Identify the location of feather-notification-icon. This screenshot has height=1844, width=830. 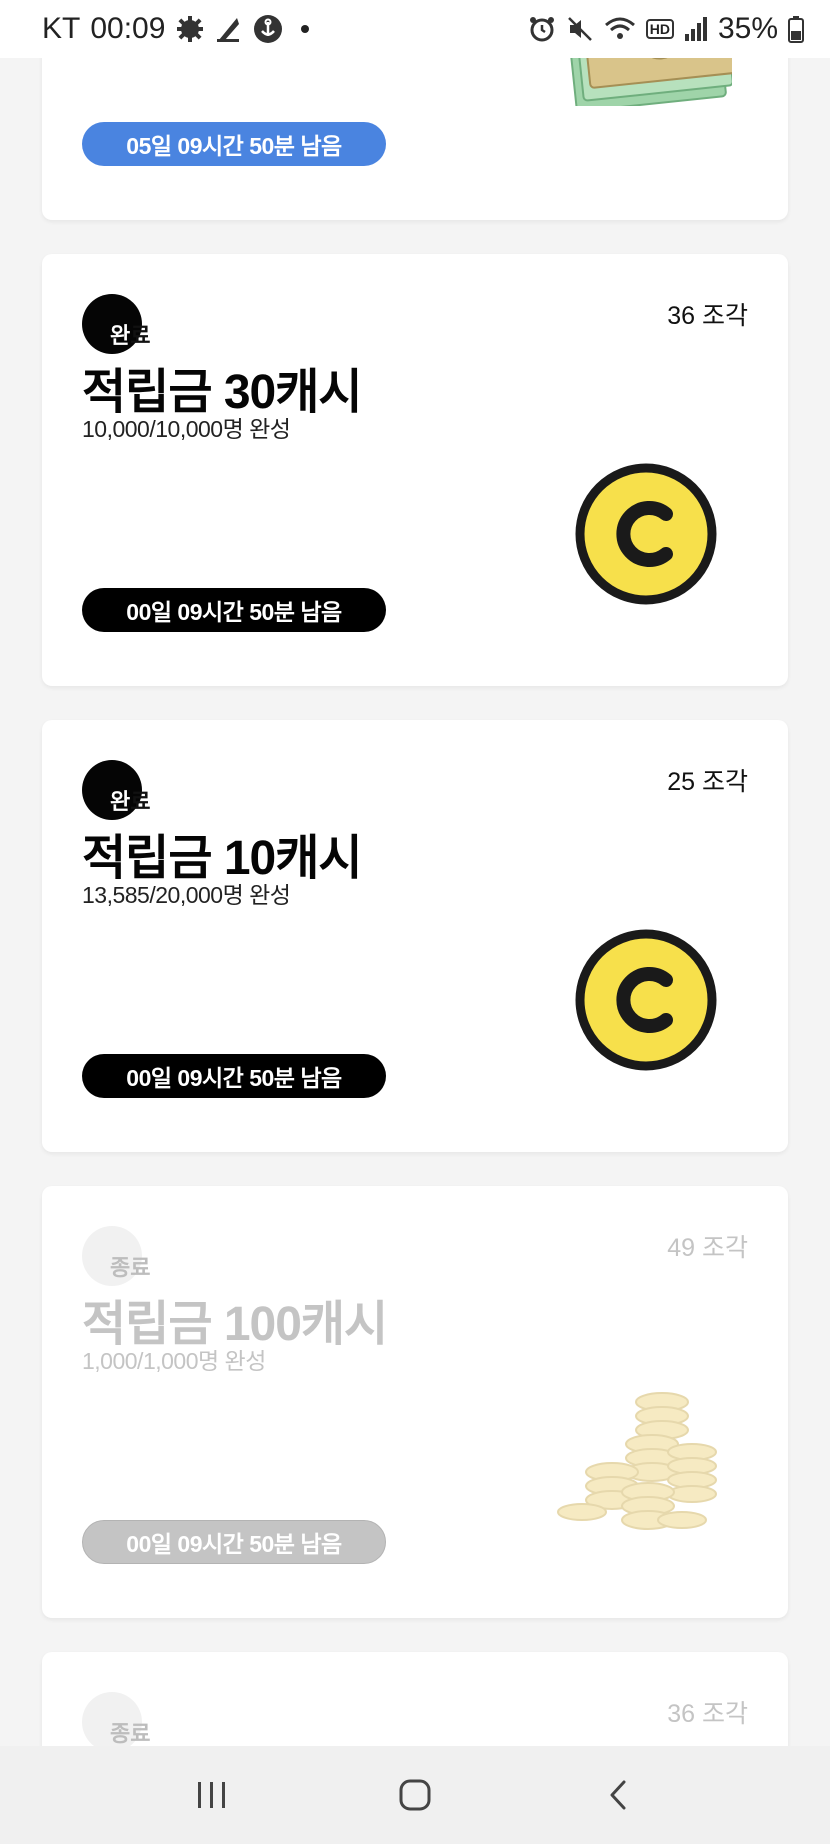
(229, 29).